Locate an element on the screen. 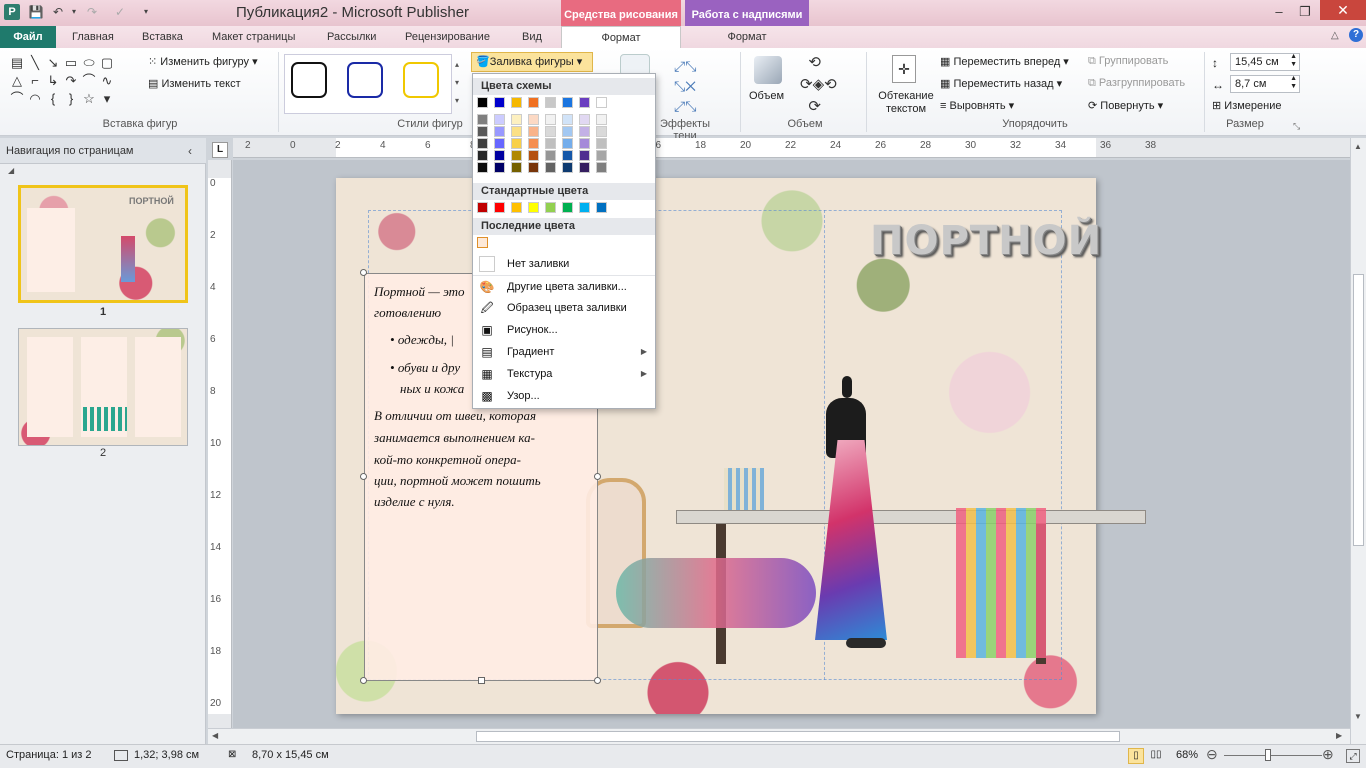 The image size is (1366, 768). change-shape-button: ⁙ Изменить фигуру ▾ is located at coordinates (203, 61).